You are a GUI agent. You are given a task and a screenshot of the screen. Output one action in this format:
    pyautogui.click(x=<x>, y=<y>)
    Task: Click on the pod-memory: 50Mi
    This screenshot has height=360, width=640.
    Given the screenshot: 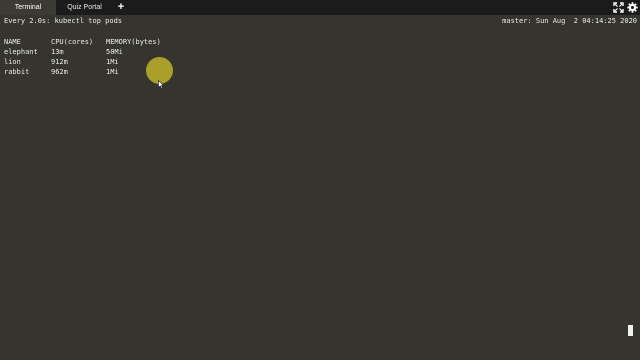 What is the action you would take?
    pyautogui.click(x=114, y=52)
    